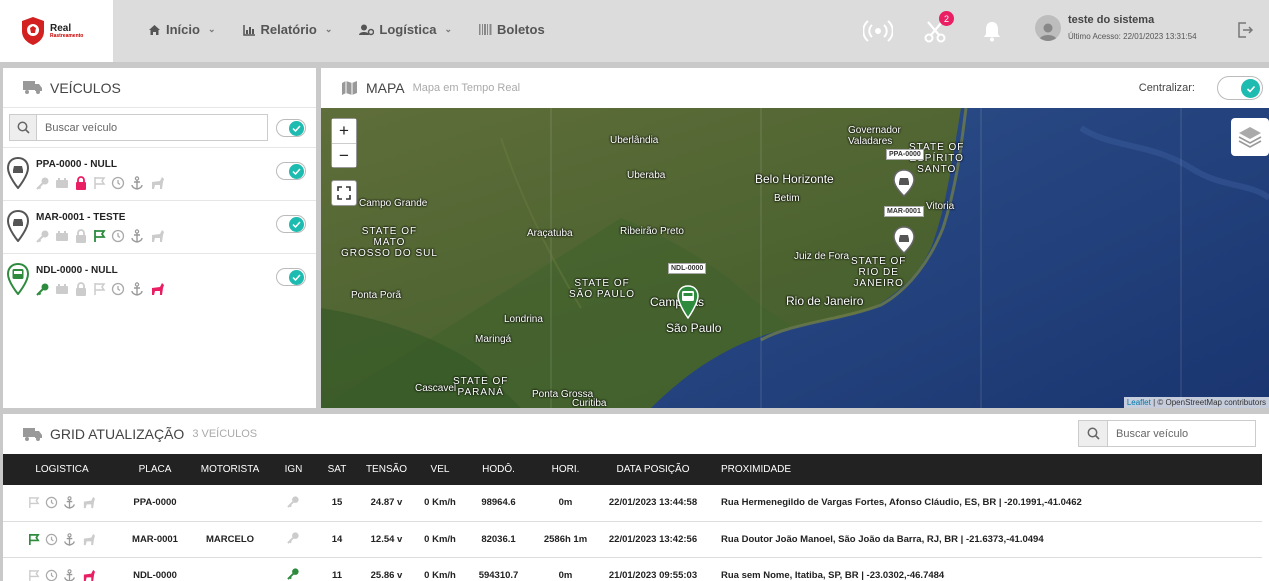 The height and width of the screenshot is (581, 1269). What do you see at coordinates (117, 434) in the screenshot?
I see `grid-panel-title: GRID ATUALIZAÇÃO` at bounding box center [117, 434].